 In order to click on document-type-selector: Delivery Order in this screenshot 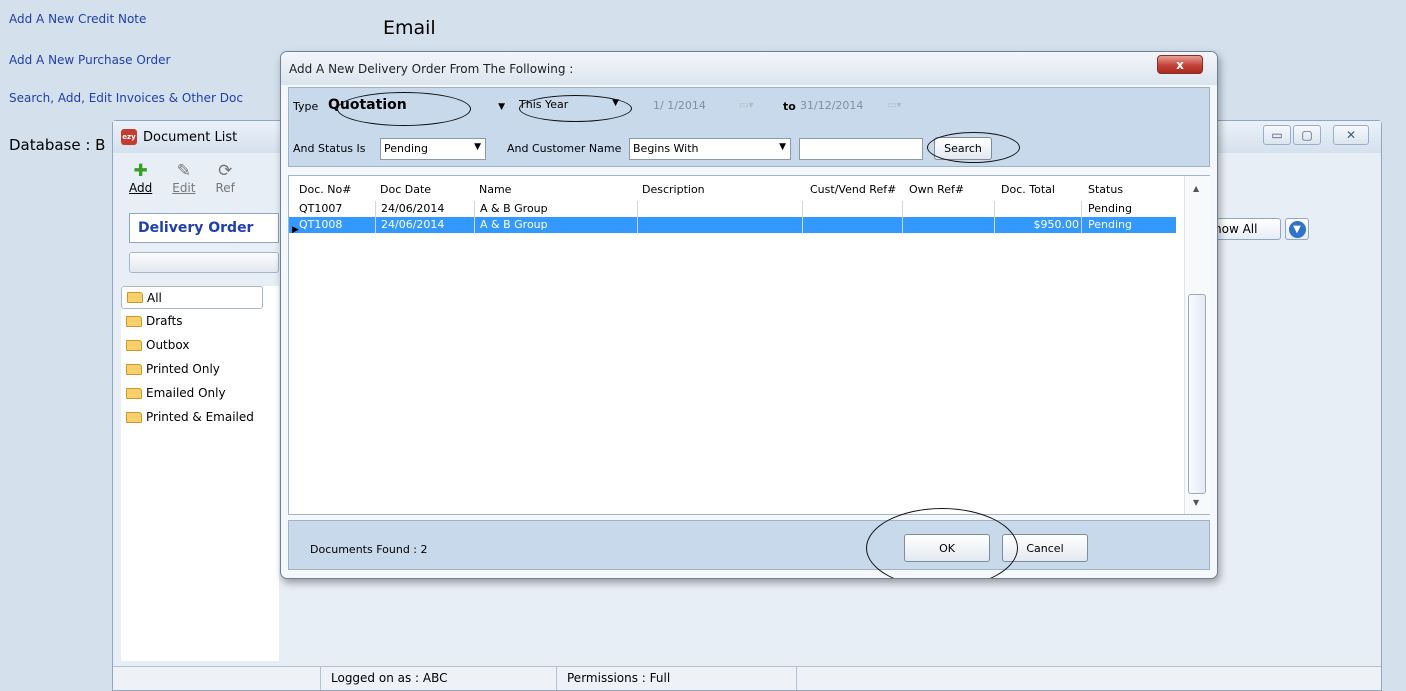, I will do `click(204, 228)`.